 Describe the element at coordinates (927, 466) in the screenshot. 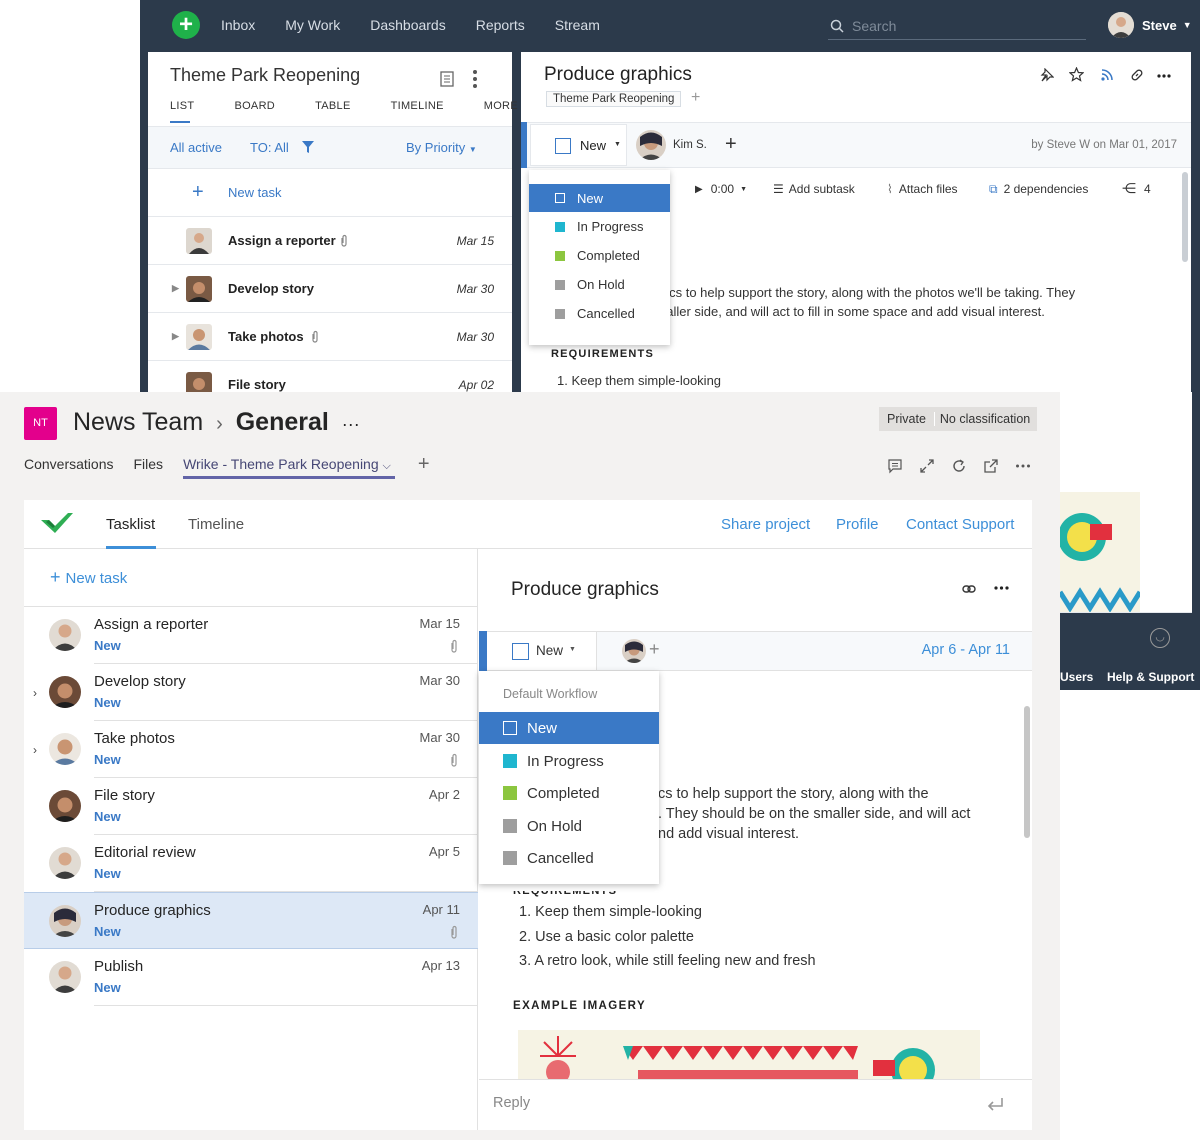

I see `expand-icon` at that location.